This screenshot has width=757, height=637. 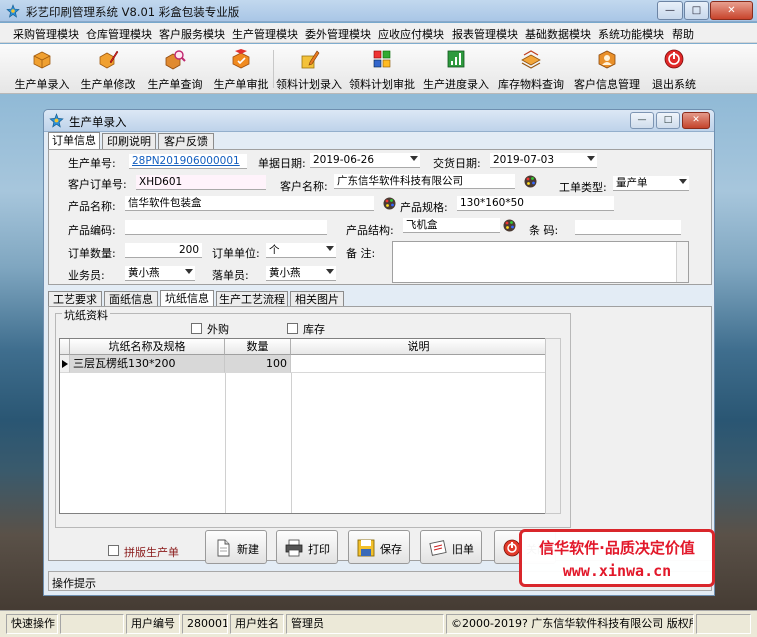 I want to click on remark-textarea, so click(x=540, y=262).